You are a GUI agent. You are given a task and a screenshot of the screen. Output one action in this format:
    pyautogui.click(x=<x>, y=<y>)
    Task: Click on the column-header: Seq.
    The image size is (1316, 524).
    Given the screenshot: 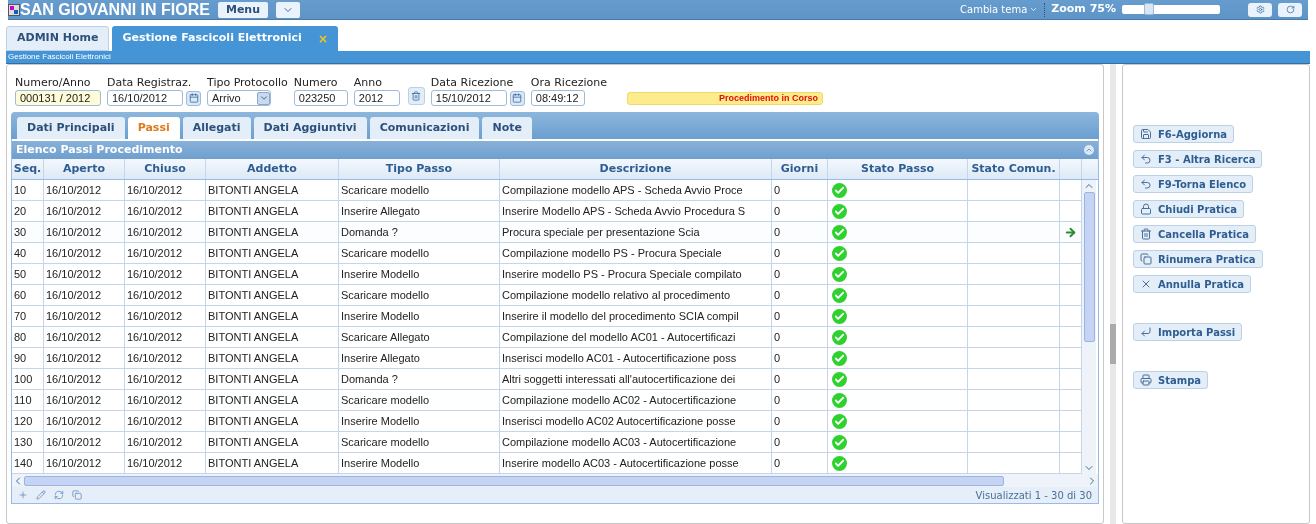 What is the action you would take?
    pyautogui.click(x=28, y=169)
    